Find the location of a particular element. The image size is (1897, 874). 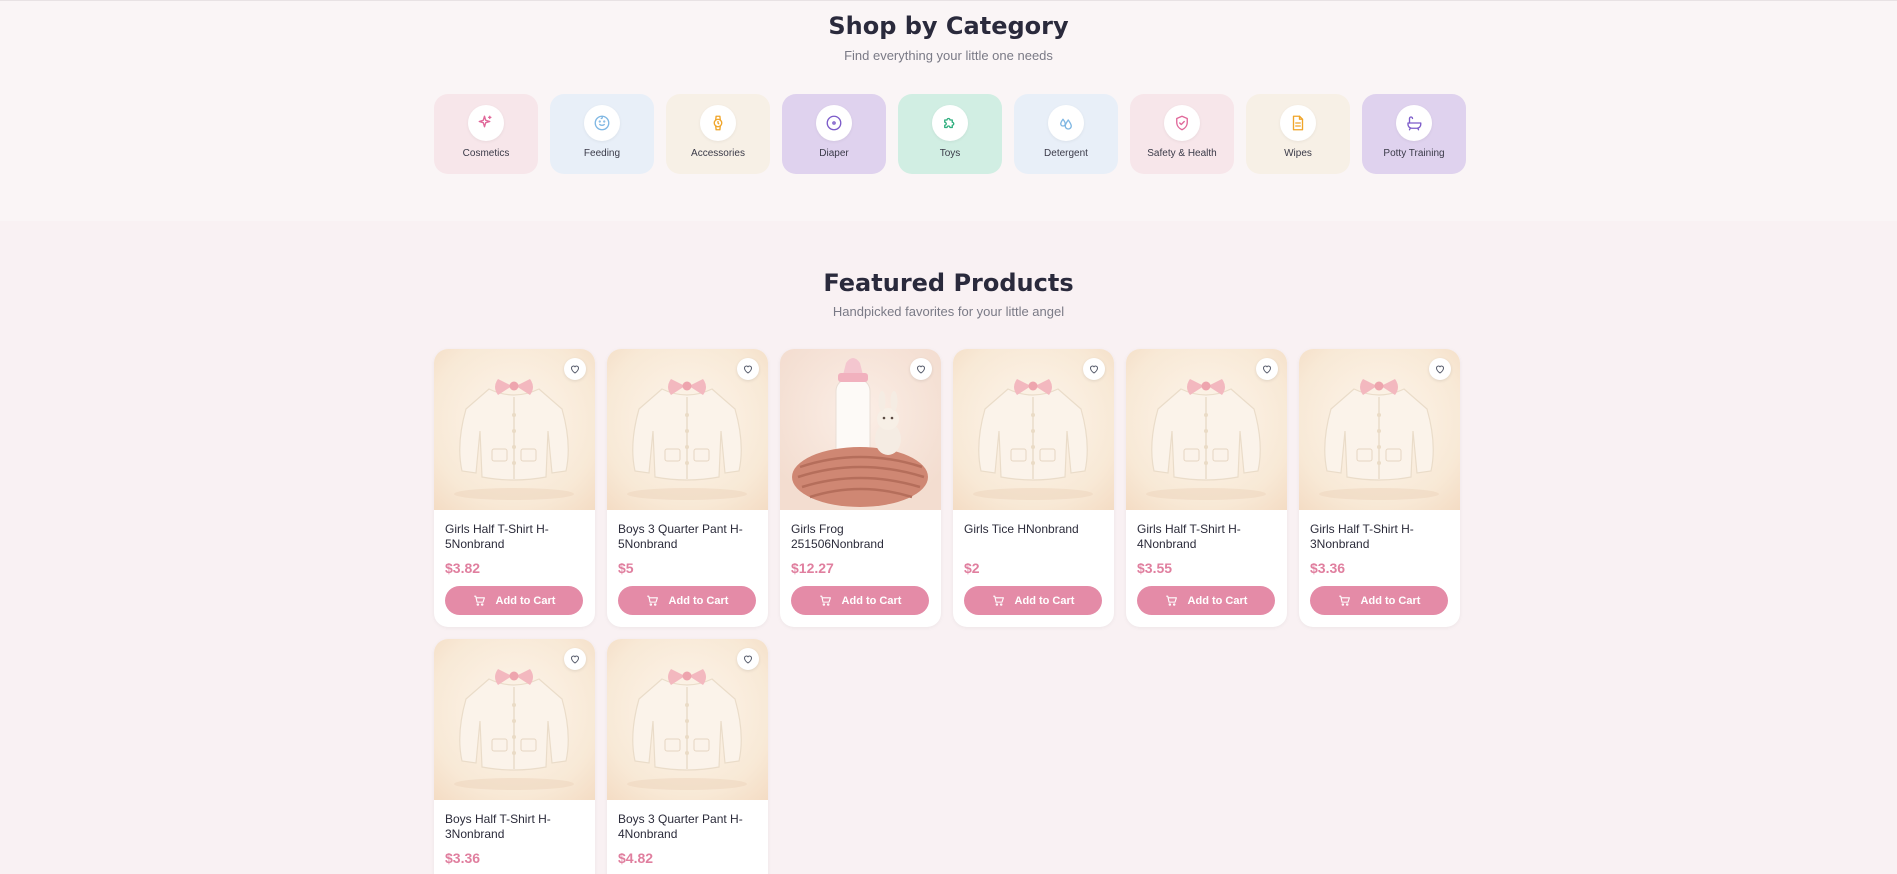

circle-dot-icon is located at coordinates (834, 123).